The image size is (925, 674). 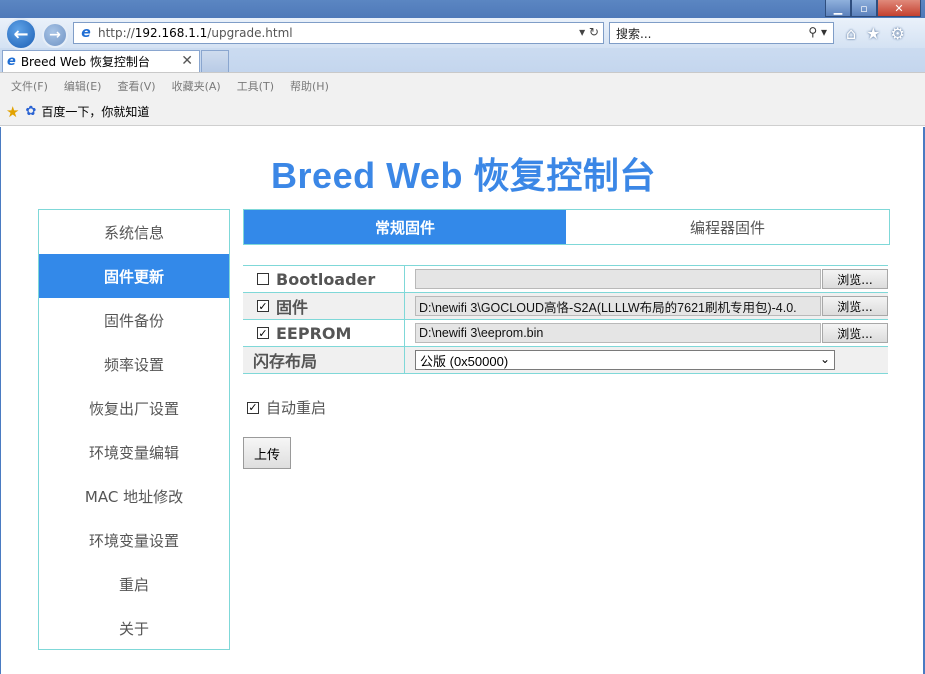 What do you see at coordinates (463, 175) in the screenshot?
I see `page-title: Breed Web 恢复控制台` at bounding box center [463, 175].